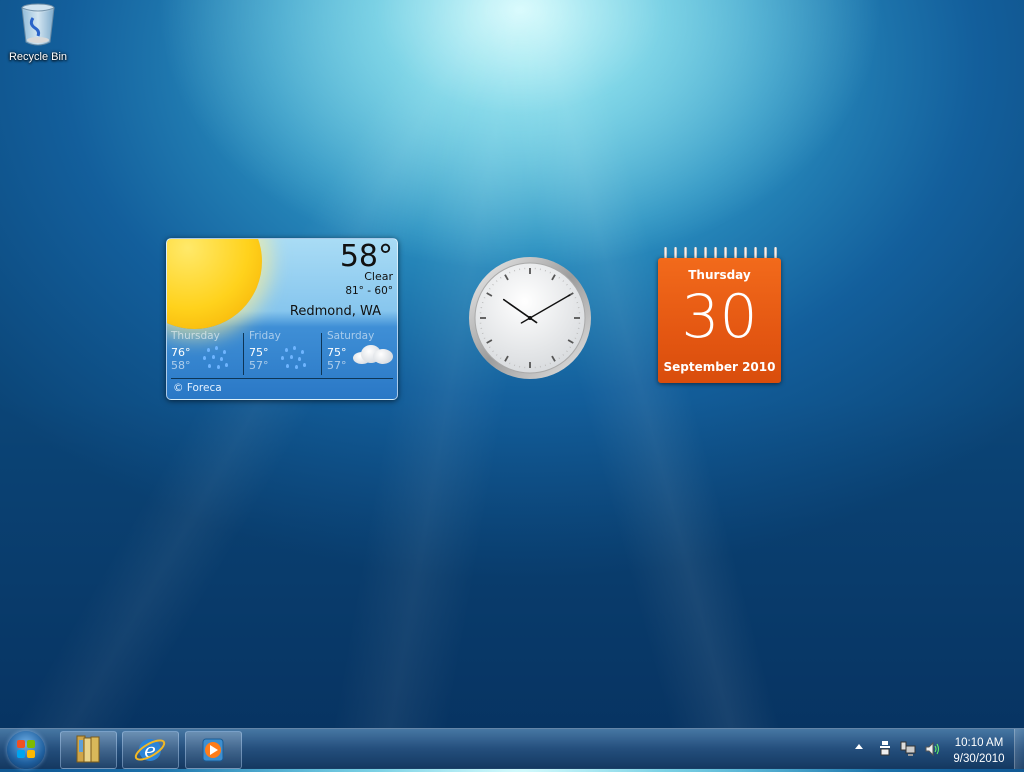 The image size is (1024, 772). I want to click on taskbar-explorer-button, so click(88, 750).